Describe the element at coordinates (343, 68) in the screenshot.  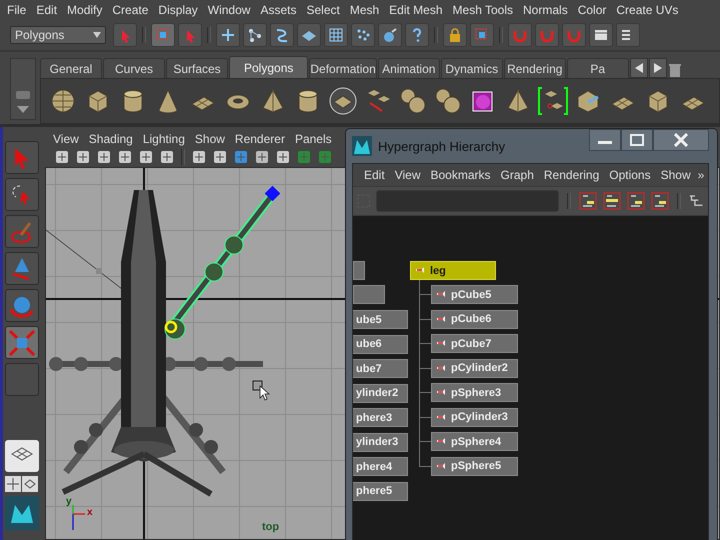
I see `shelf-tab: Deformation` at that location.